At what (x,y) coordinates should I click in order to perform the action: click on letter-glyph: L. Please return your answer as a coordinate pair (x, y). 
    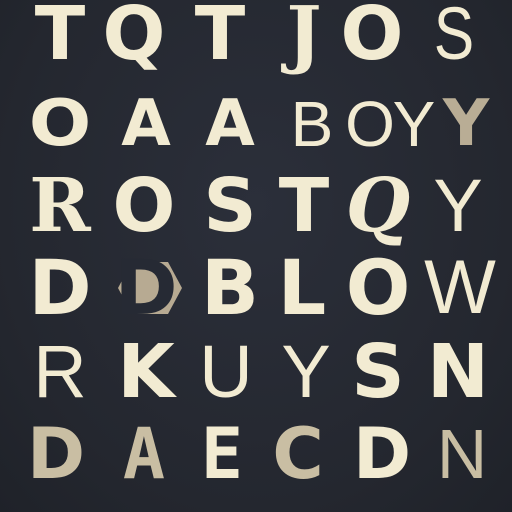
    Looking at the image, I should click on (302, 287).